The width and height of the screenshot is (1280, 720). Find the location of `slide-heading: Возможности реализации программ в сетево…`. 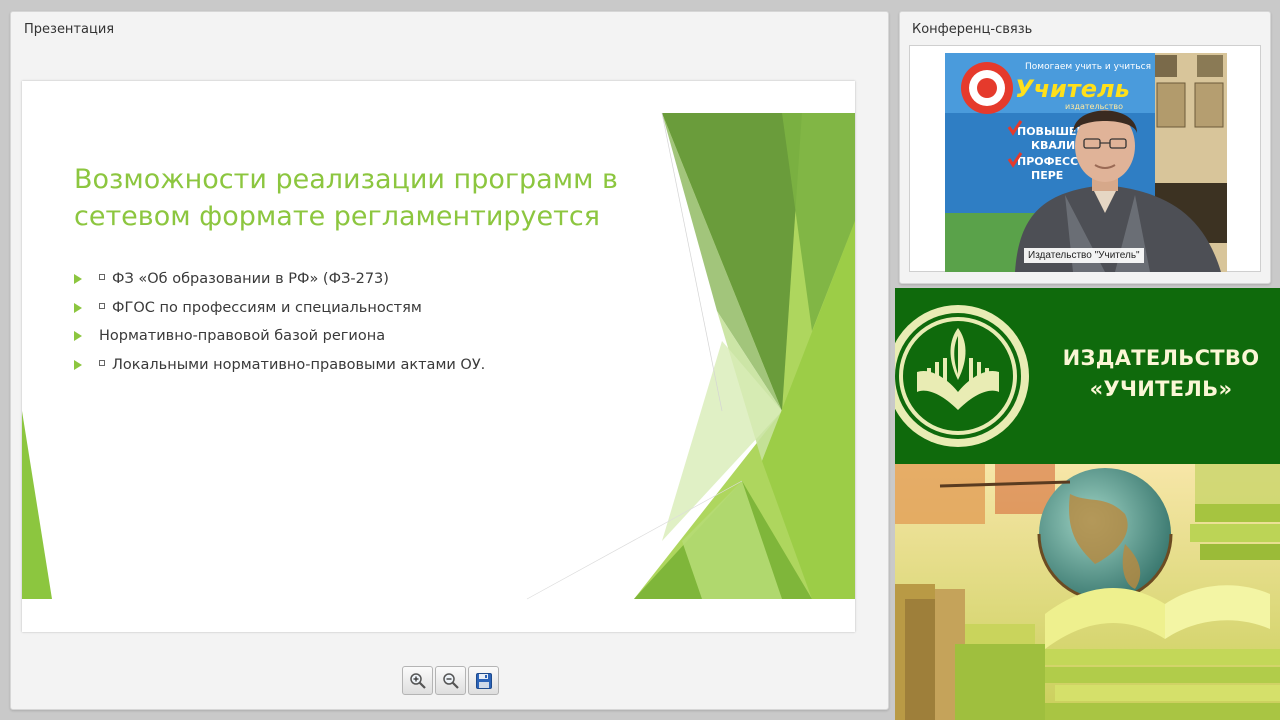

slide-heading: Возможности реализации программ в сетево… is located at coordinates (346, 198).